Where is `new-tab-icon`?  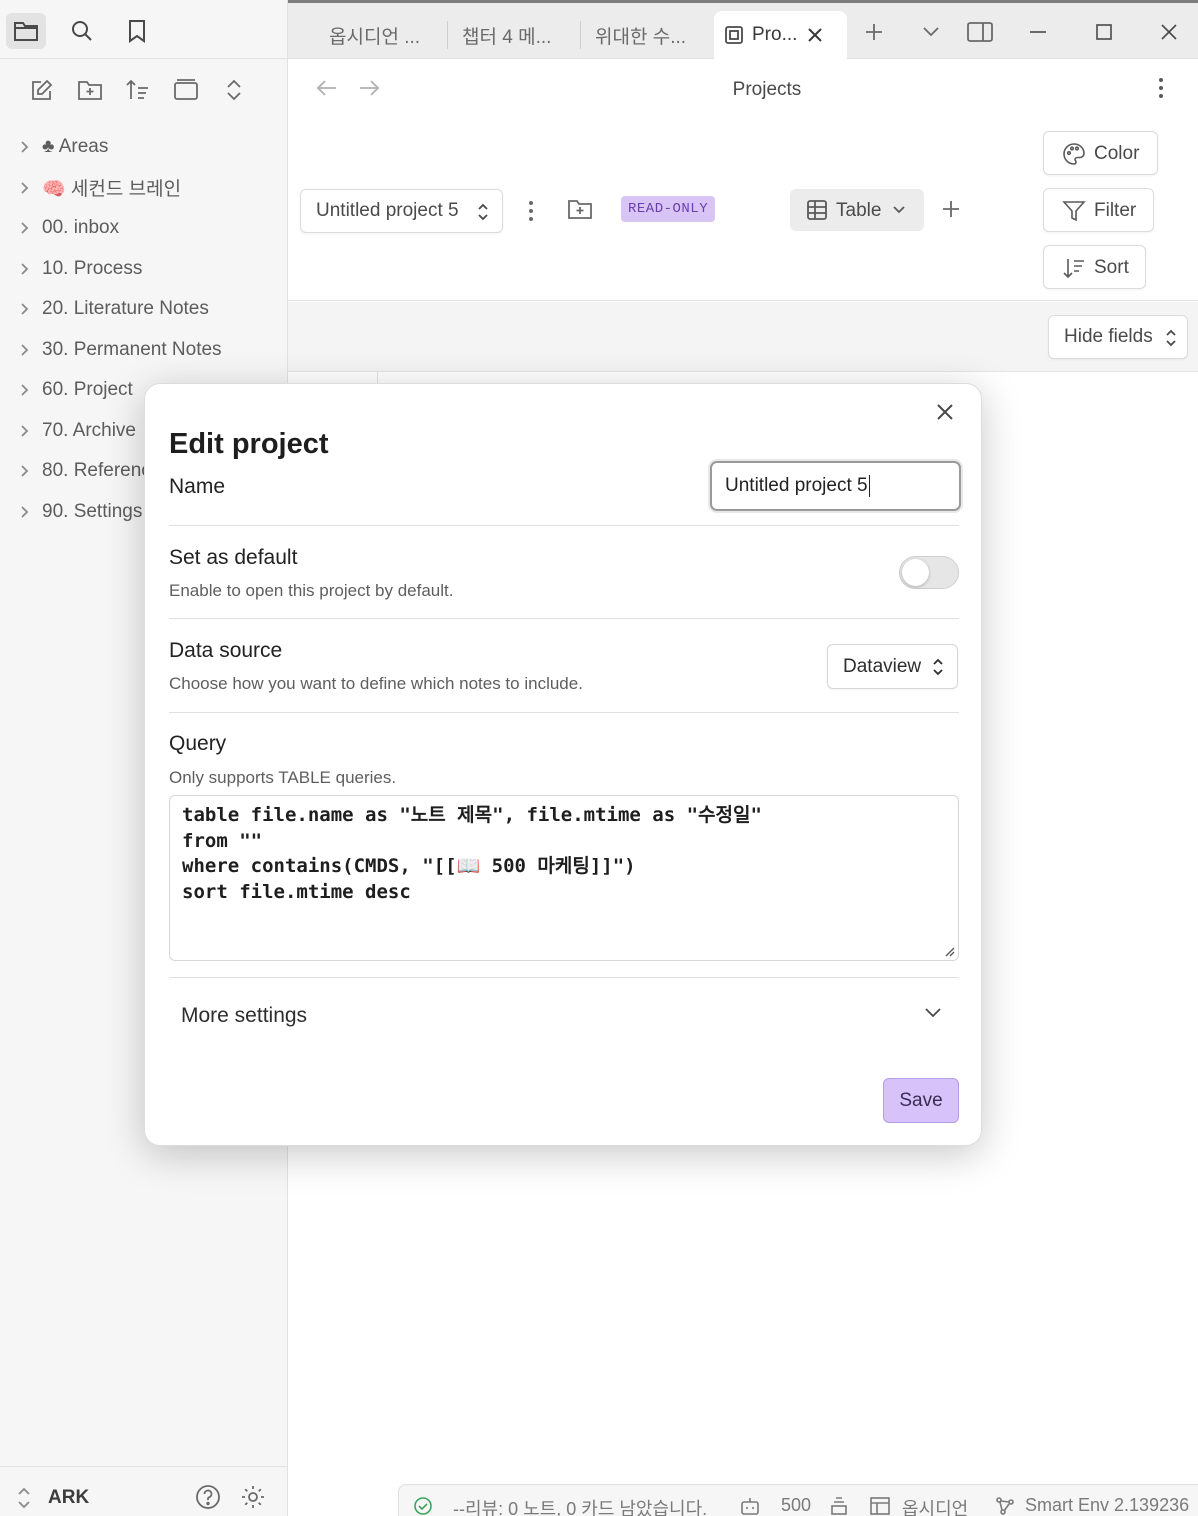
new-tab-icon is located at coordinates (874, 32).